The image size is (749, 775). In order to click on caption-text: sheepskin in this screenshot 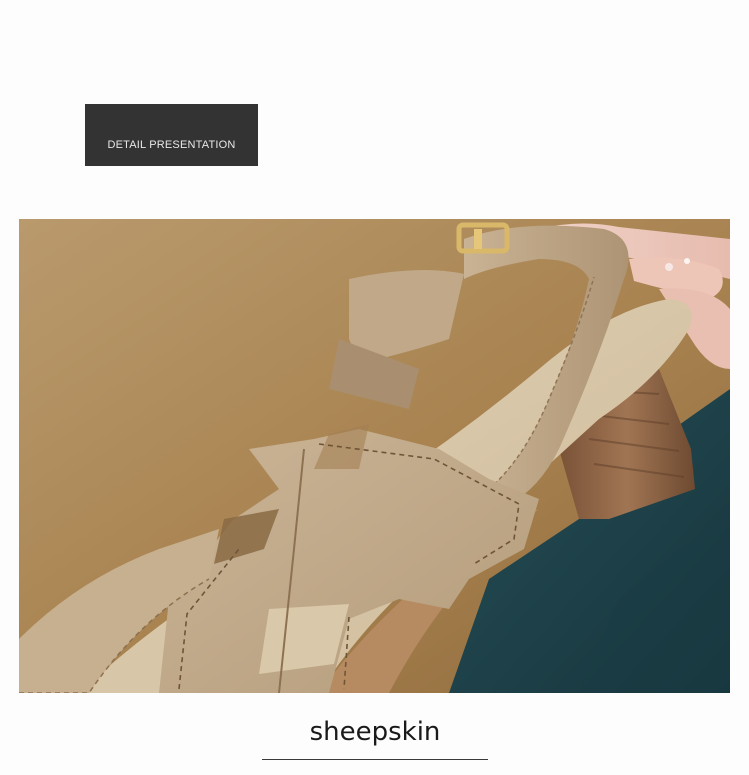, I will do `click(375, 732)`.